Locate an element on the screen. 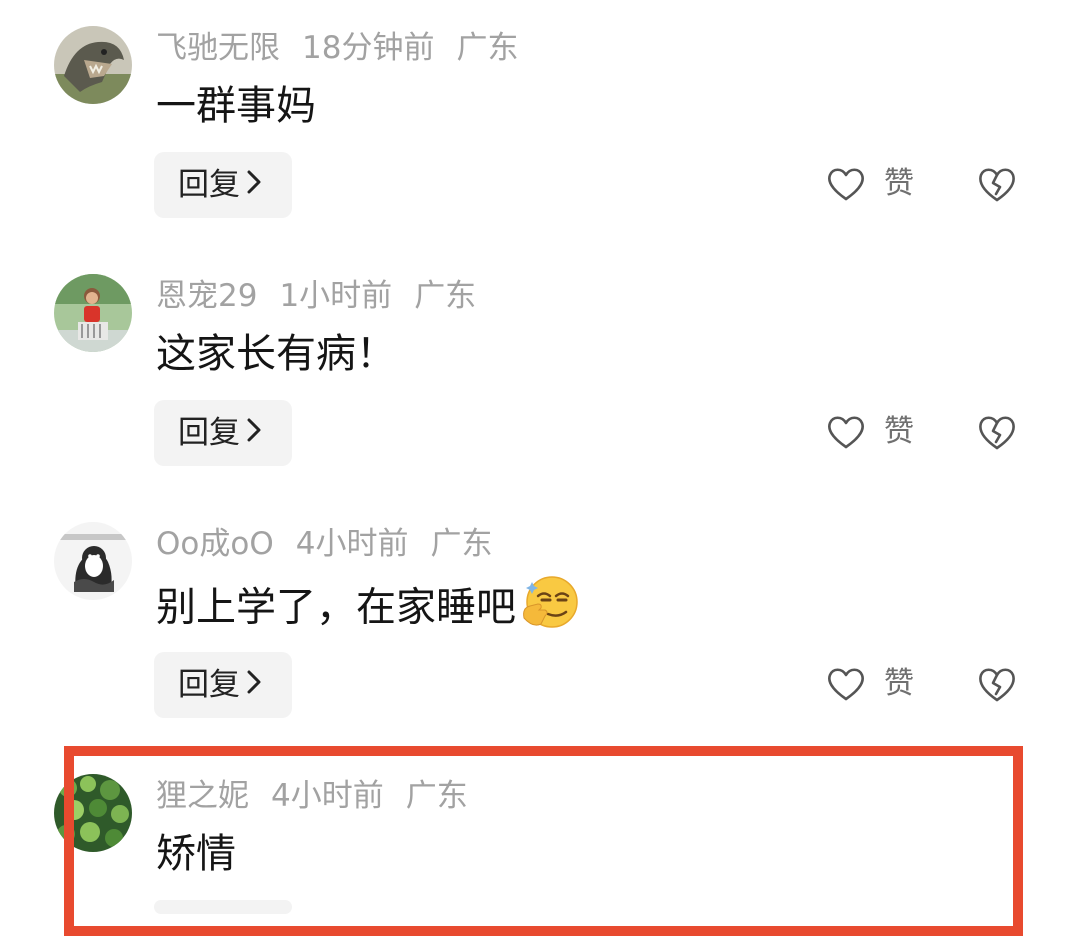  comment-text: 这家长有病！ is located at coordinates (276, 354).